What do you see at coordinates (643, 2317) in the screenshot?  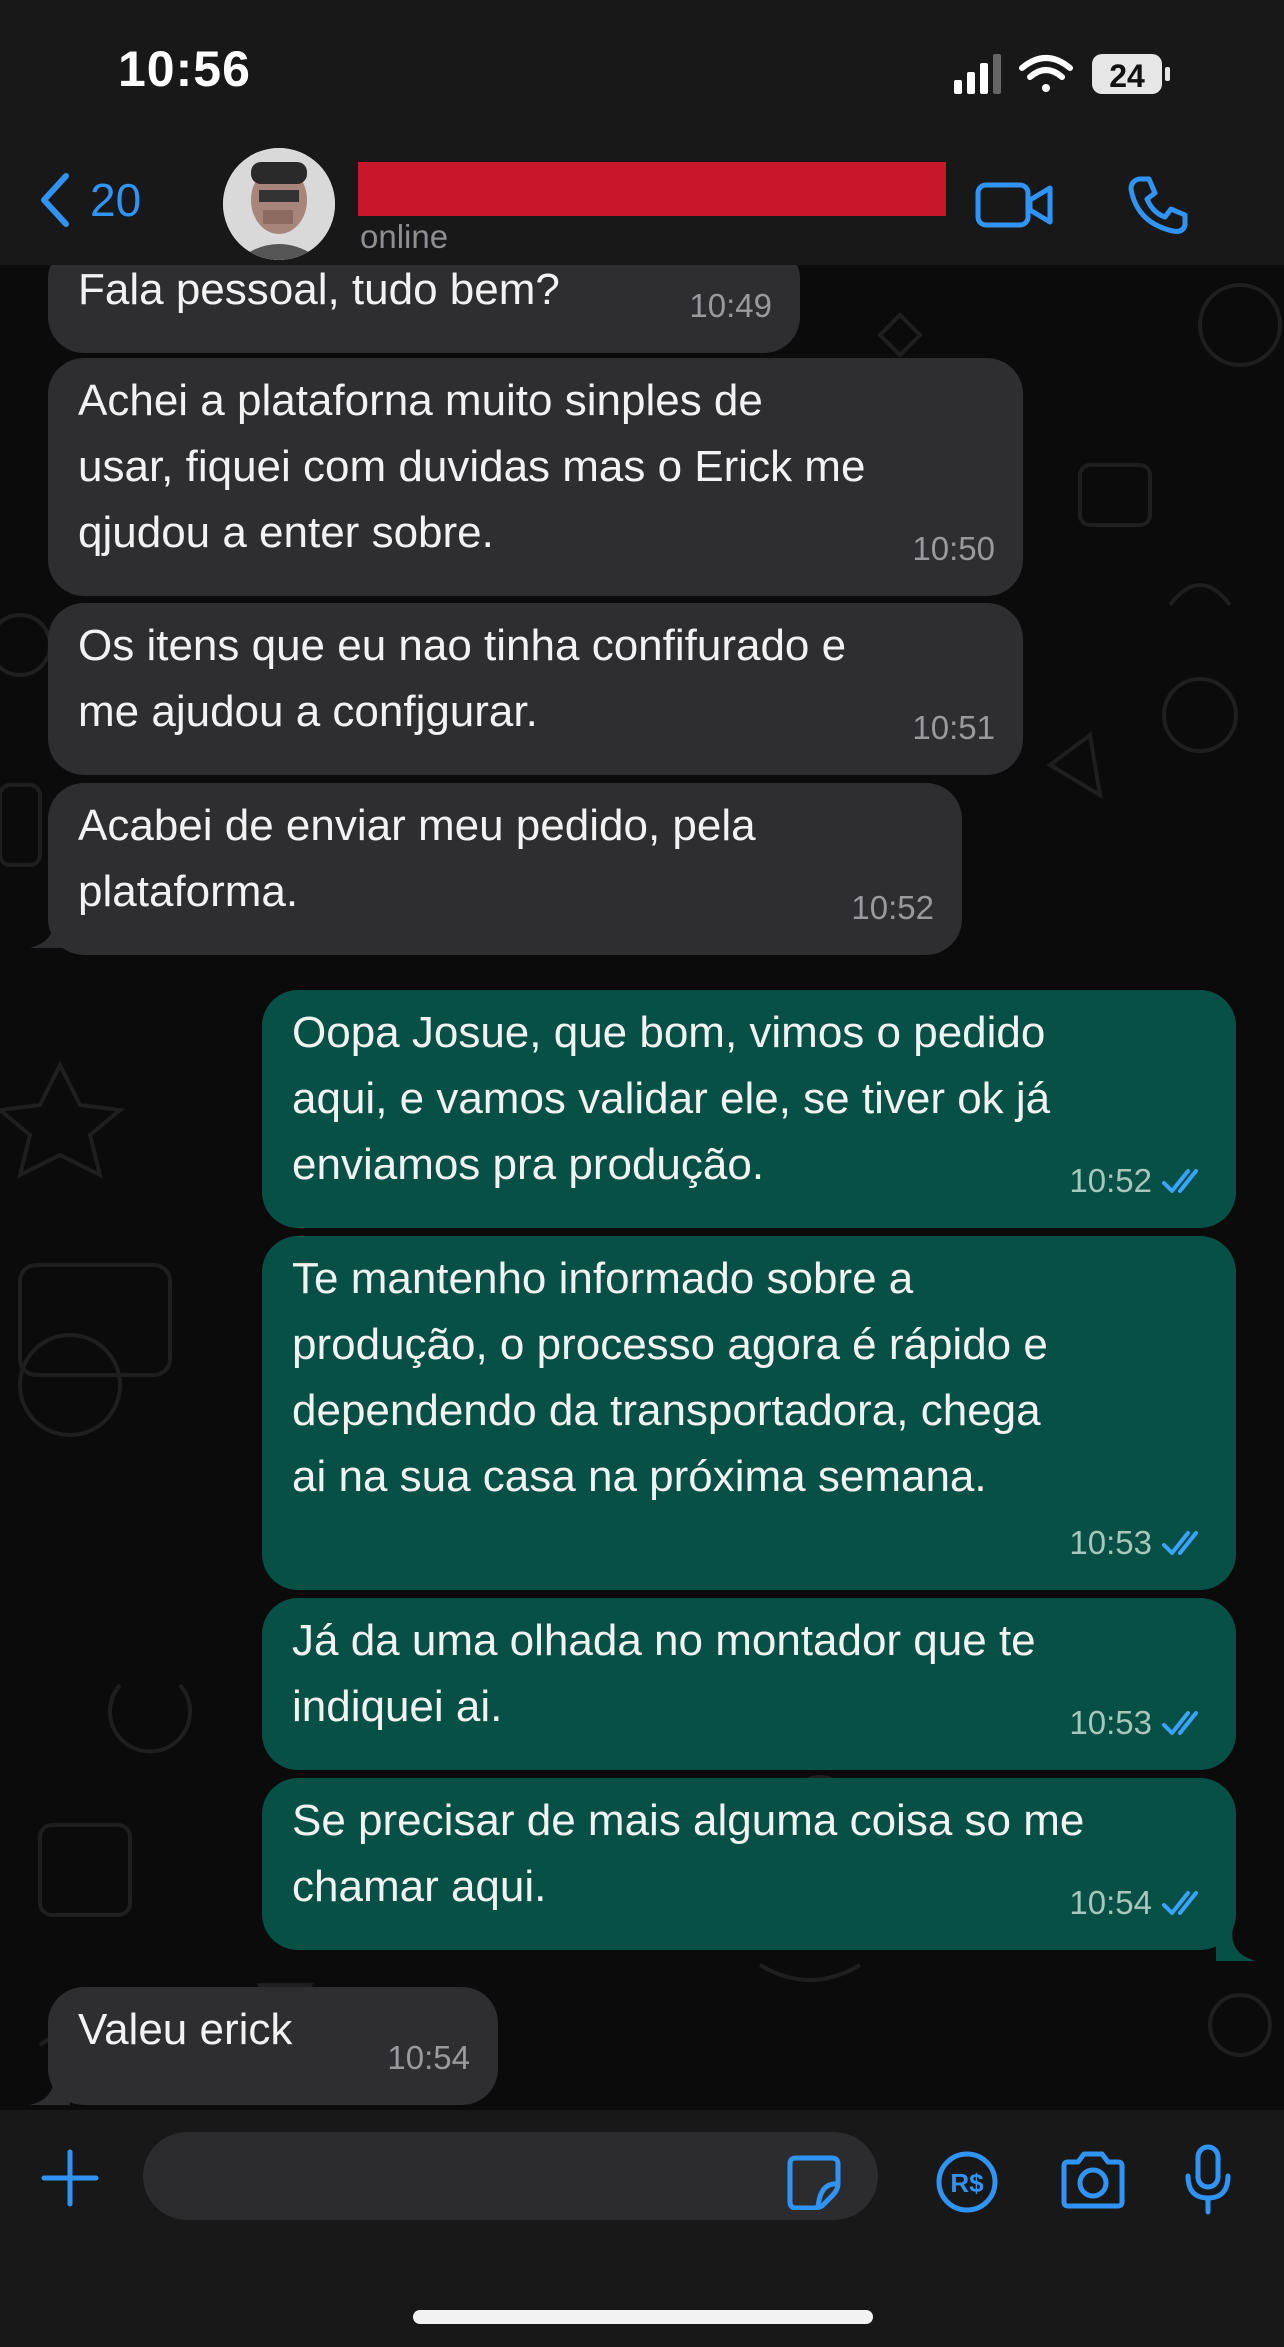 I see `home-indicator` at bounding box center [643, 2317].